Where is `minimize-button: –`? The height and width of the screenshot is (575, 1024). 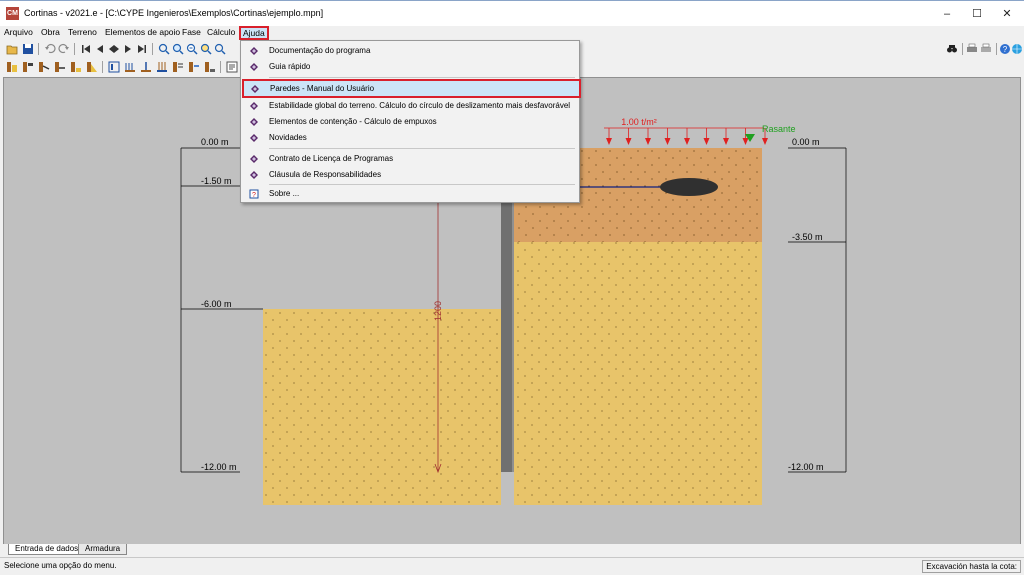 minimize-button: – is located at coordinates (947, 14).